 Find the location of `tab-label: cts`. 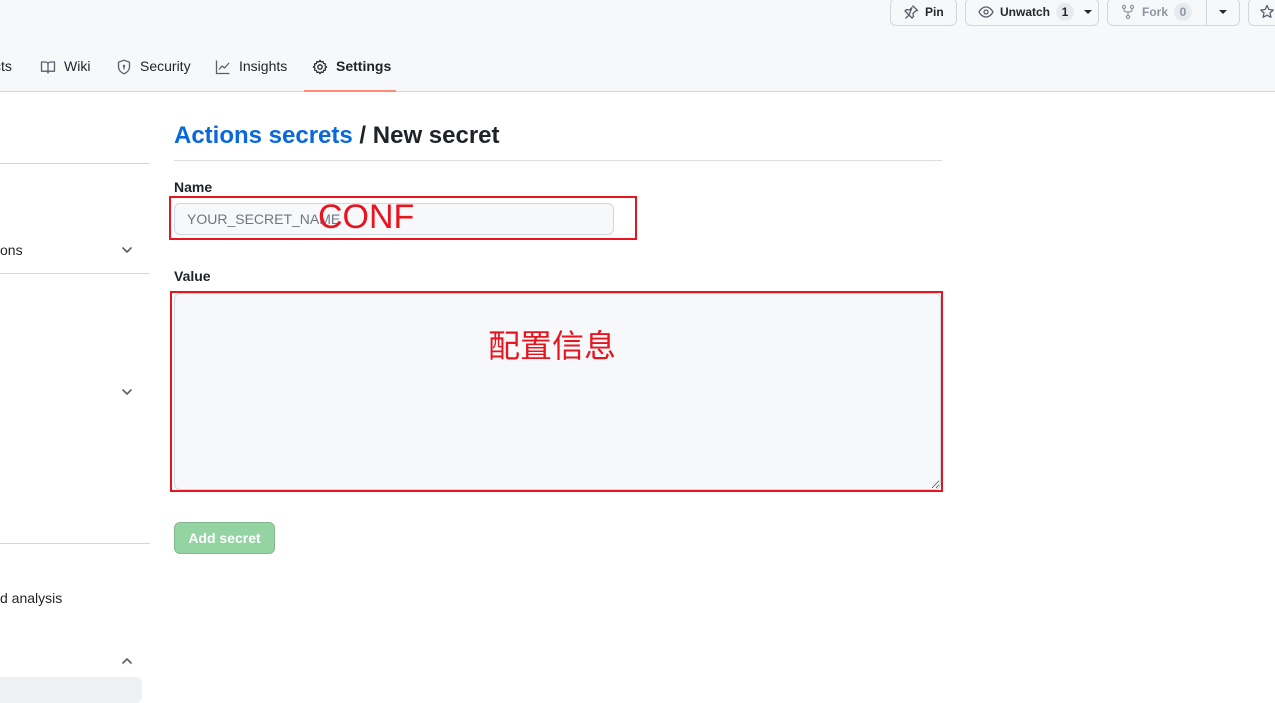

tab-label: cts is located at coordinates (6, 66).